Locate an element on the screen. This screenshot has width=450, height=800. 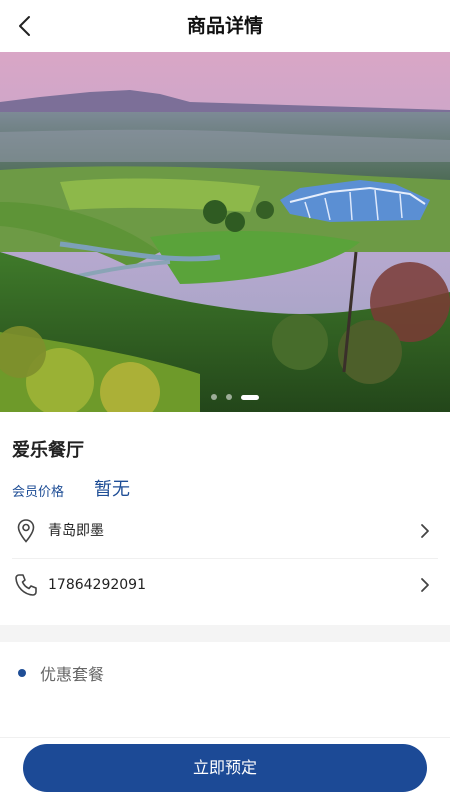
book-now-button: 立即预定 is located at coordinates (225, 768).